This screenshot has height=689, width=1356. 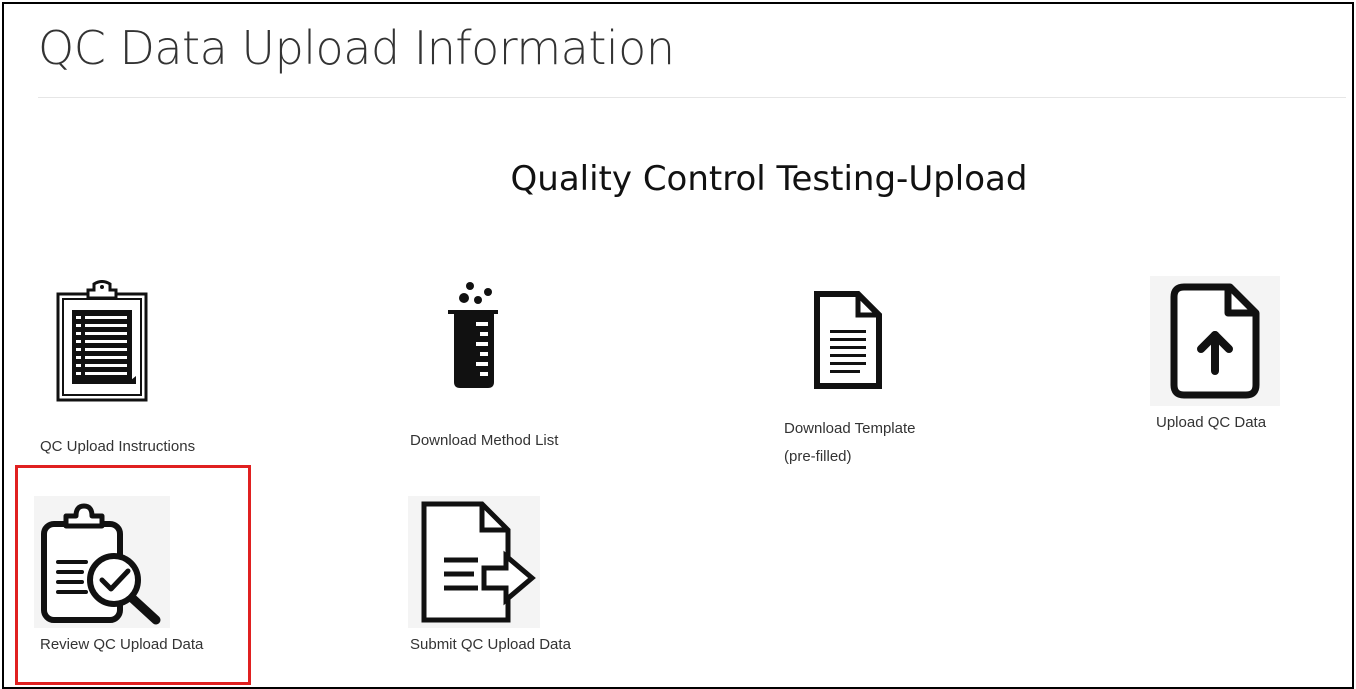 I want to click on tile-label-line1: Download Template, so click(x=849, y=429).